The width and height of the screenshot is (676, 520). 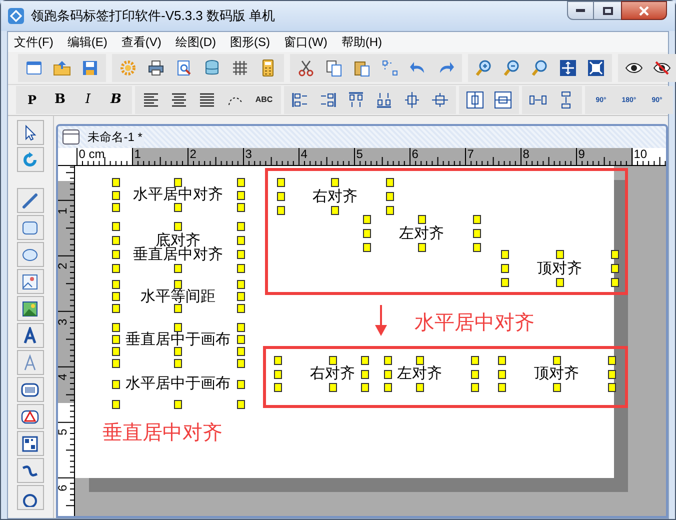 I want to click on close-icon, so click(x=644, y=11).